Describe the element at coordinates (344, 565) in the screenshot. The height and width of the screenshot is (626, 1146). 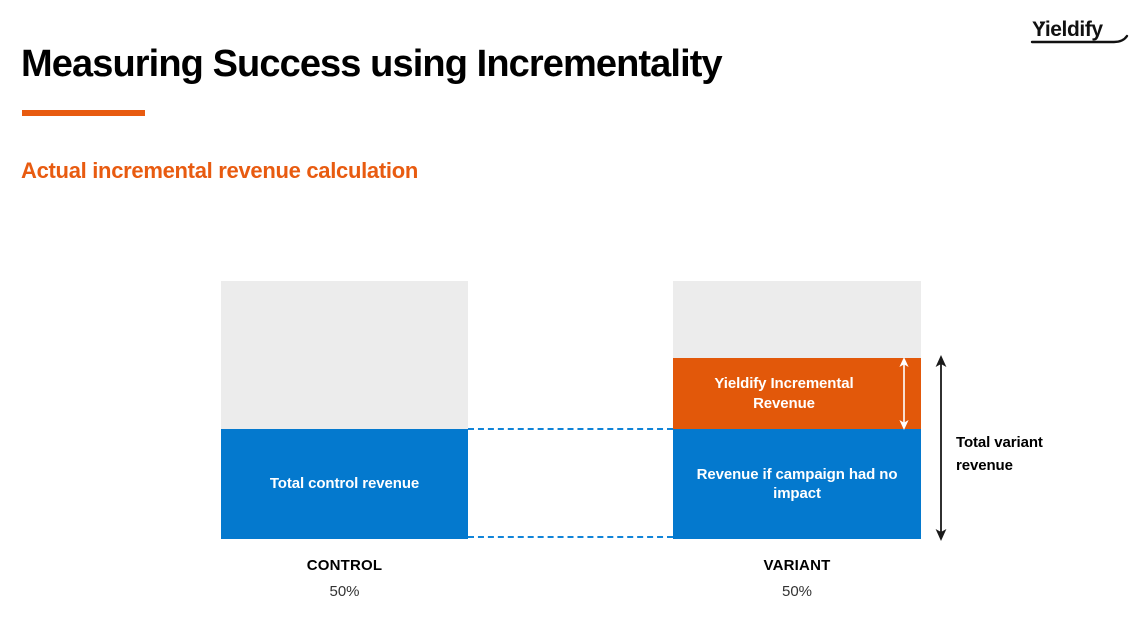
I see `caption-control-name: CONTROL` at that location.